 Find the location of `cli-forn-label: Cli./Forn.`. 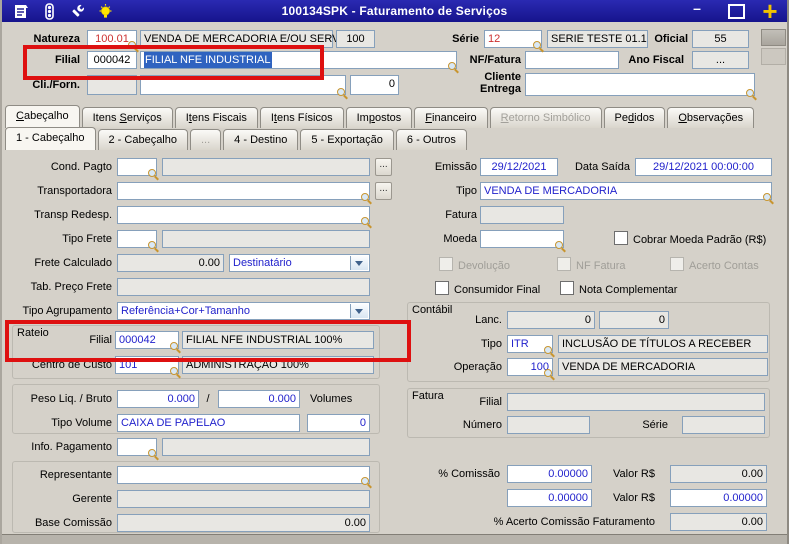

cli-forn-label: Cli./Forn. is located at coordinates (56, 85).